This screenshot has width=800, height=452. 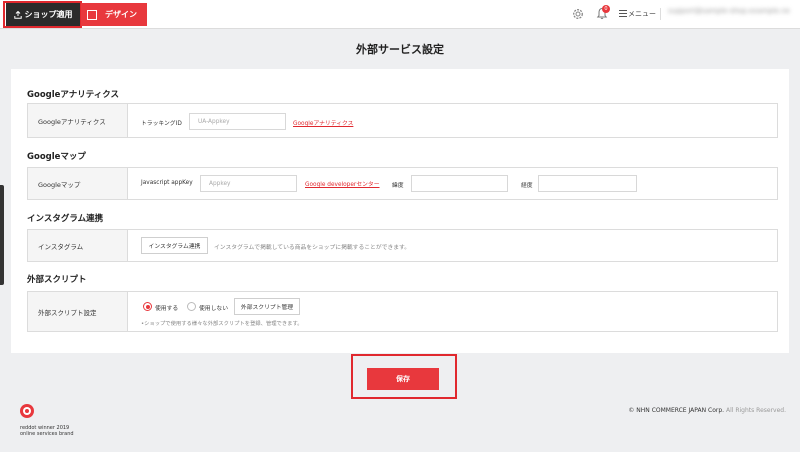 I want to click on row-label: Googleアナリティクス, so click(x=78, y=120).